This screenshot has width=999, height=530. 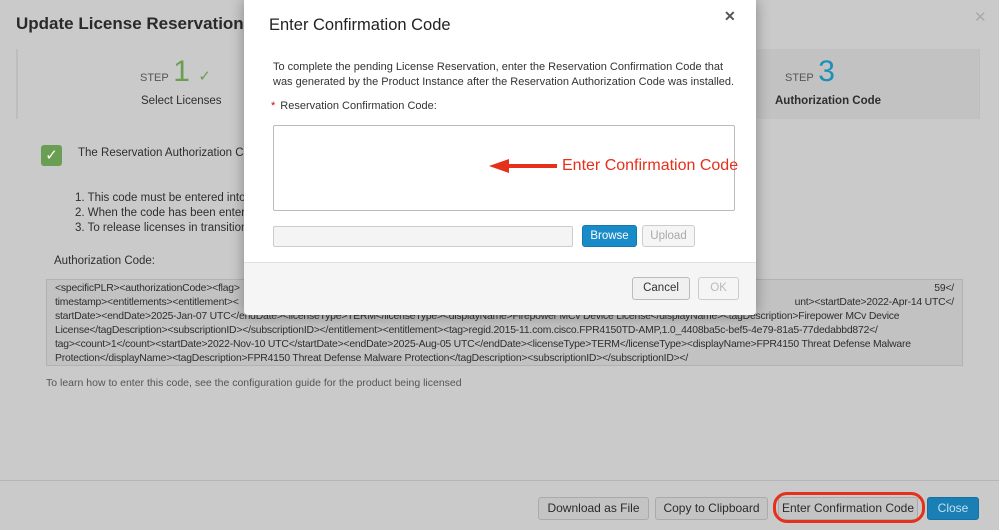 What do you see at coordinates (360, 25) in the screenshot?
I see `dialog-title: Enter Confirmation Code` at bounding box center [360, 25].